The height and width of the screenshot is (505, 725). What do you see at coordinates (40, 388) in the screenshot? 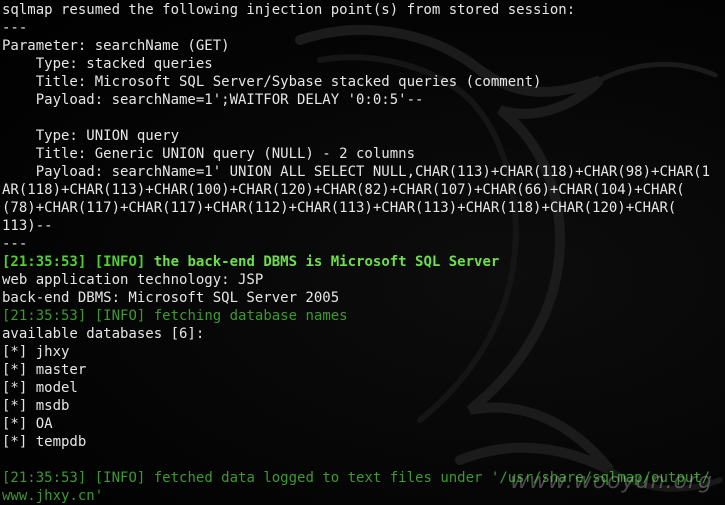
I see `terminal-line: [*] model` at bounding box center [40, 388].